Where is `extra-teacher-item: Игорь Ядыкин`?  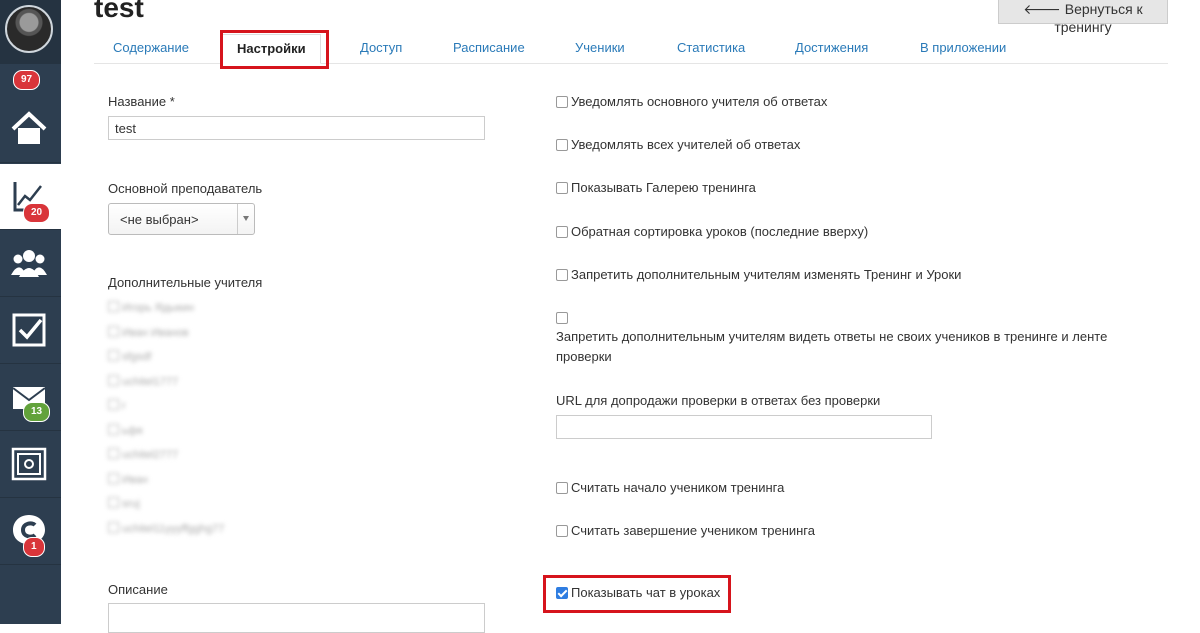 extra-teacher-item: Игорь Ядыкин is located at coordinates (151, 308).